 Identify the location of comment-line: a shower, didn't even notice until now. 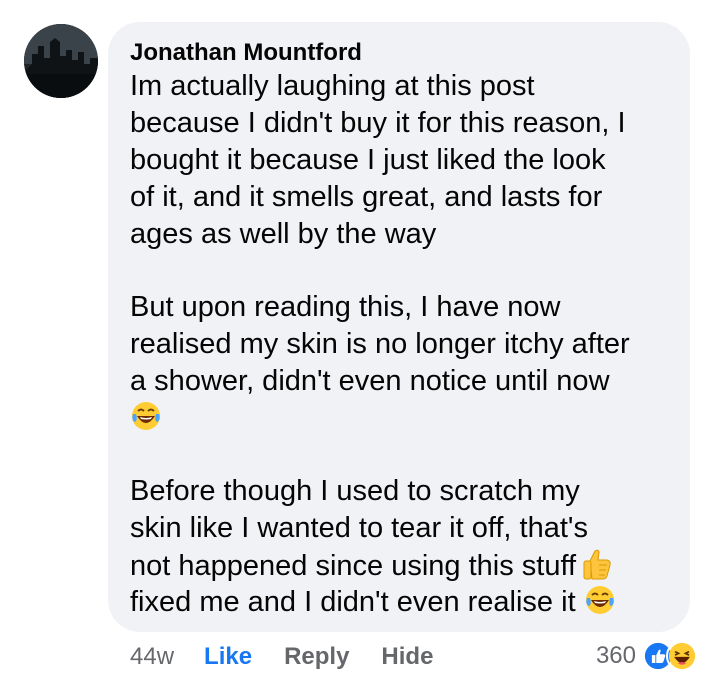
(370, 381).